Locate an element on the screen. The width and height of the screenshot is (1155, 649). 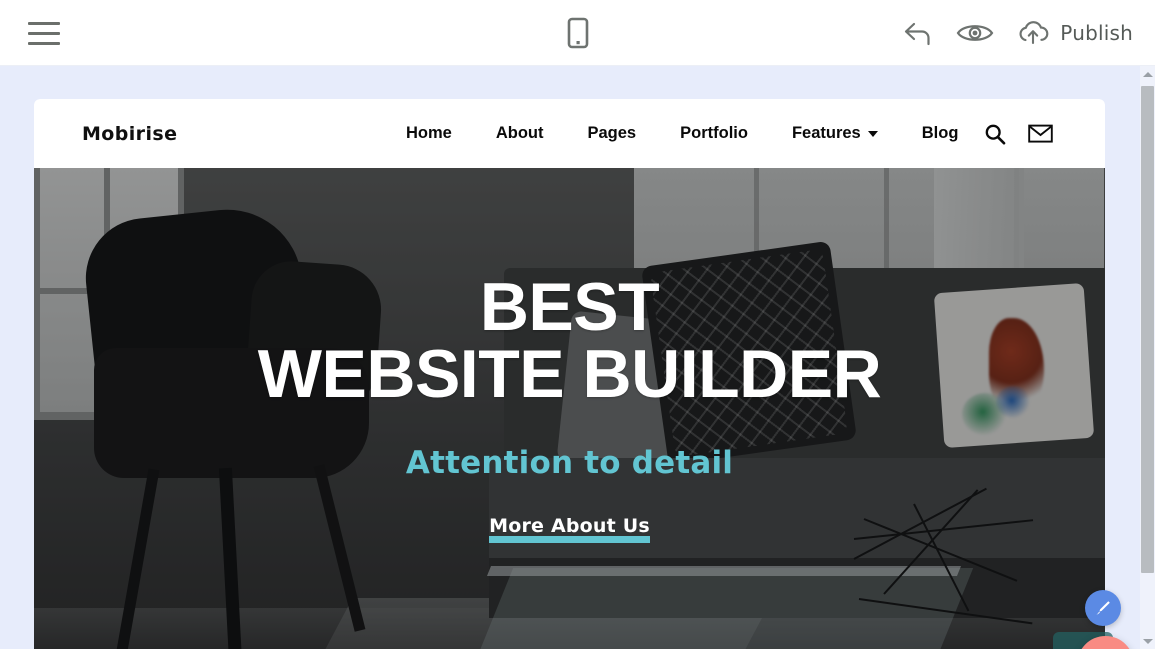
nav-item-portfolio-label: Portfolio is located at coordinates (714, 133).